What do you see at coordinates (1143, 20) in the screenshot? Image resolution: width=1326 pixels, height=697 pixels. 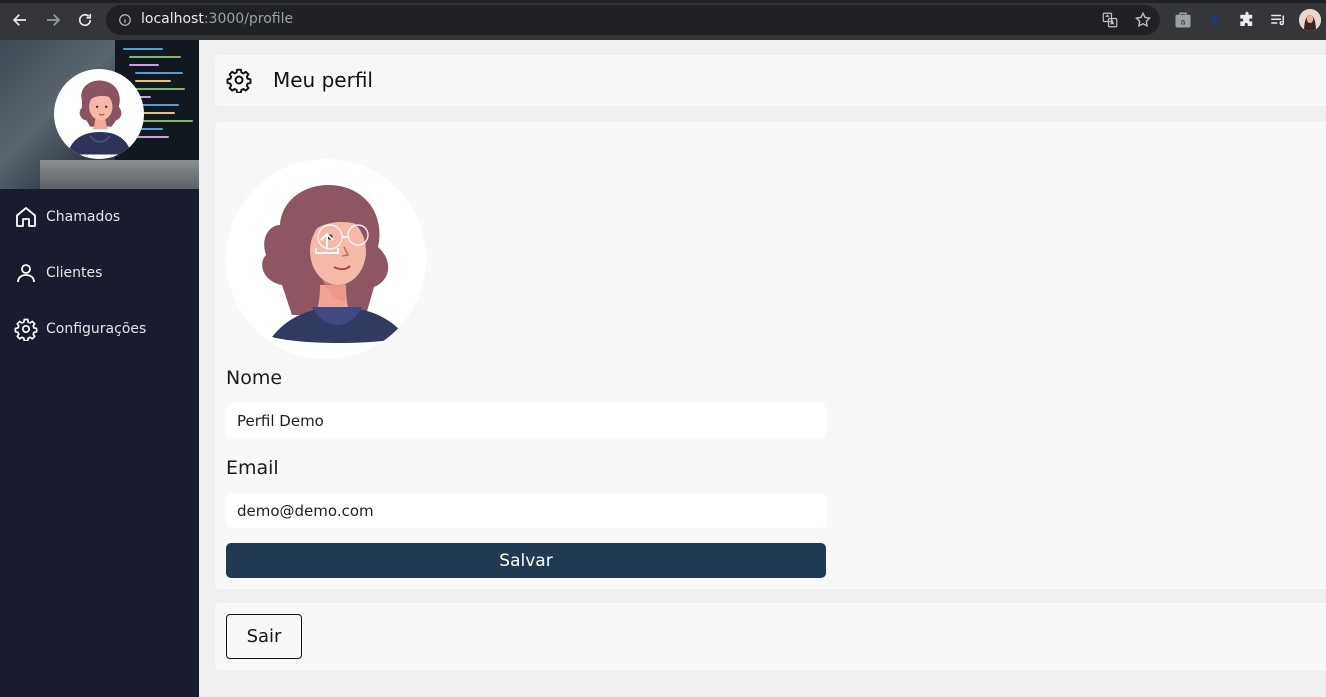 I see `star-icon` at bounding box center [1143, 20].